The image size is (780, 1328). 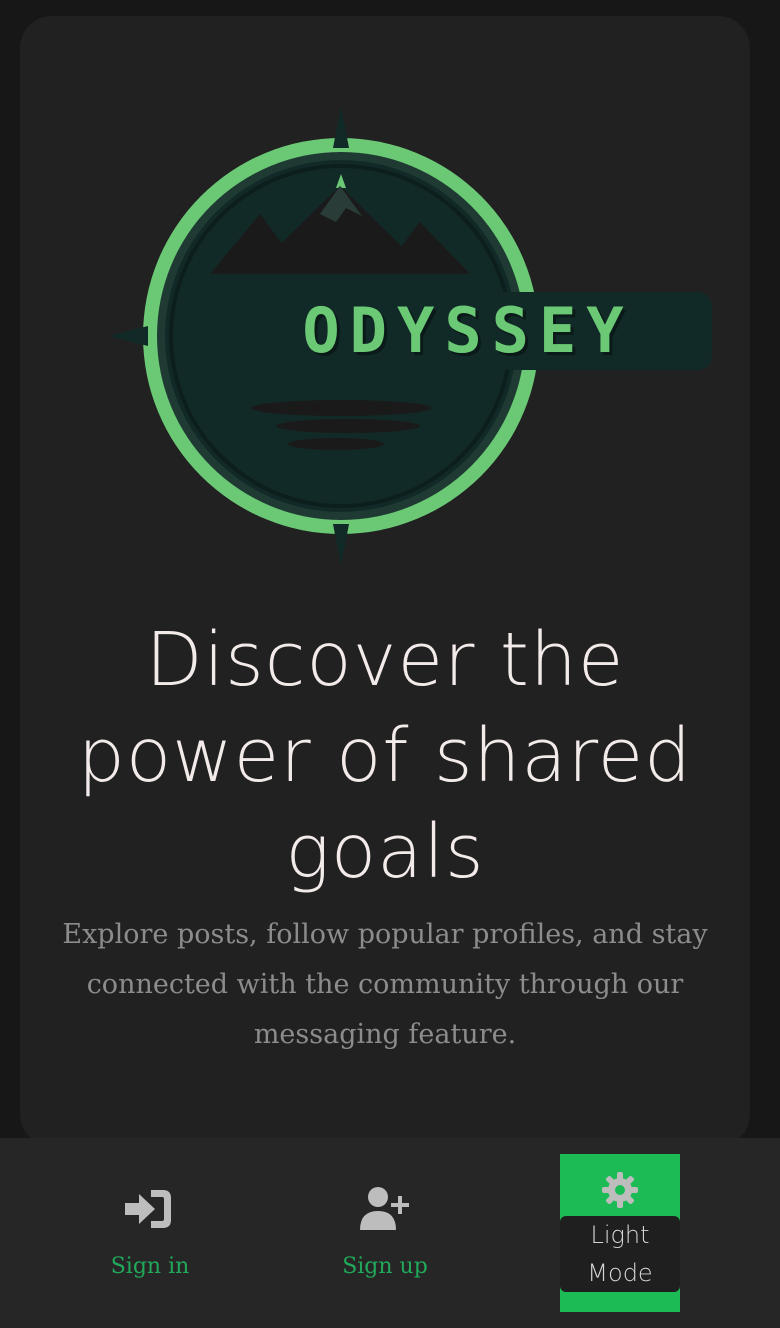 I want to click on sign-in-icon, so click(x=148, y=1209).